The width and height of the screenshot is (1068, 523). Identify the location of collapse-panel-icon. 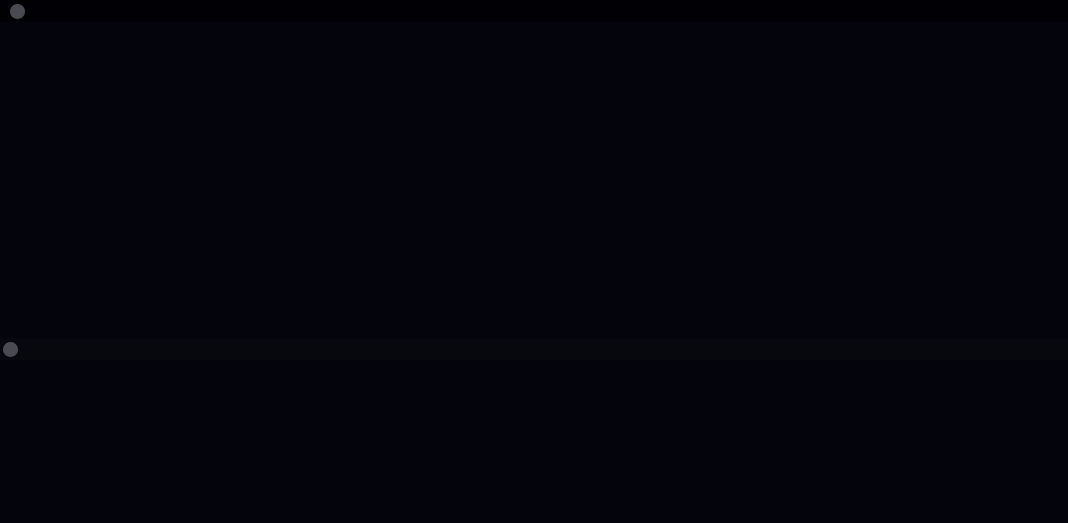
(17, 11).